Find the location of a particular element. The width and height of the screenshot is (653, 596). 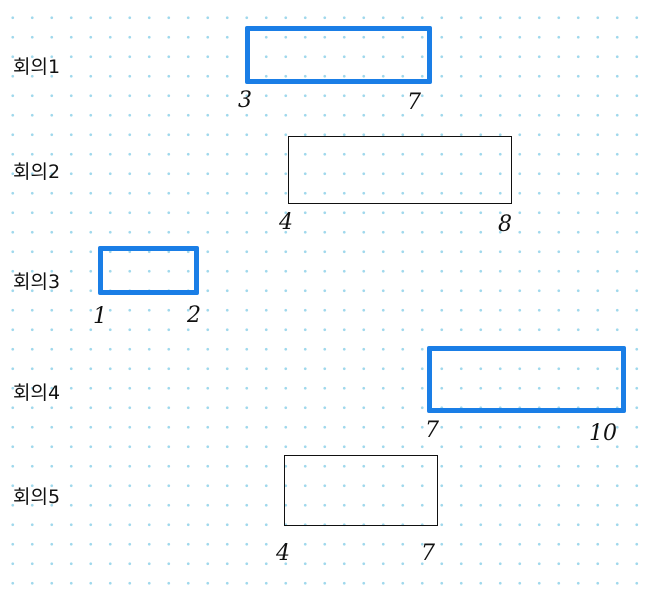

meeting-label: 회의1 is located at coordinates (37, 67).